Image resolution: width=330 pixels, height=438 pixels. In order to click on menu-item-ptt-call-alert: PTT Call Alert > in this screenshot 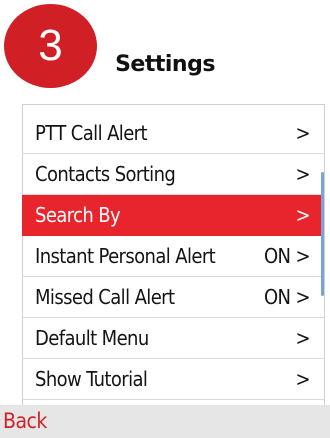, I will do `click(173, 133)`.